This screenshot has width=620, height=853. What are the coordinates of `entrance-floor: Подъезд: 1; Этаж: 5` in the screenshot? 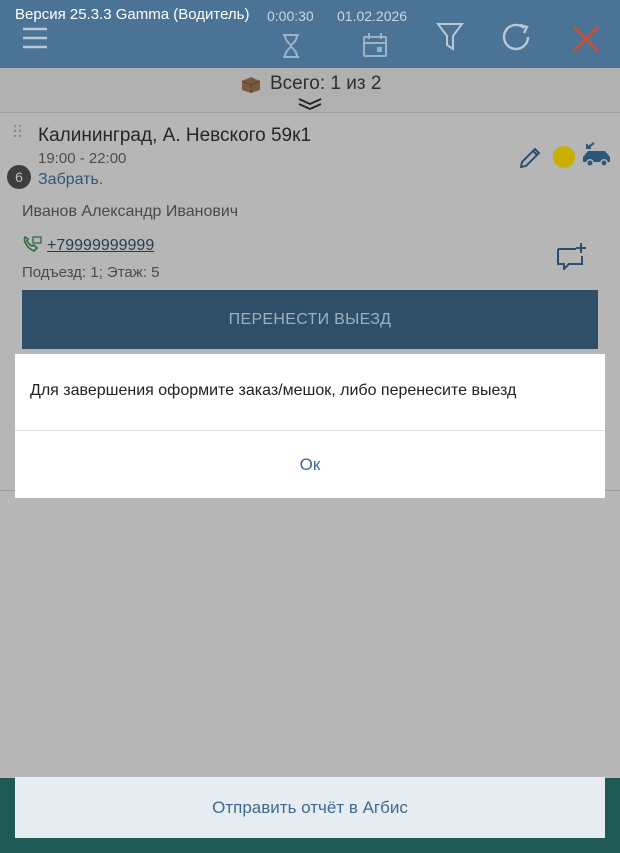 It's located at (91, 272).